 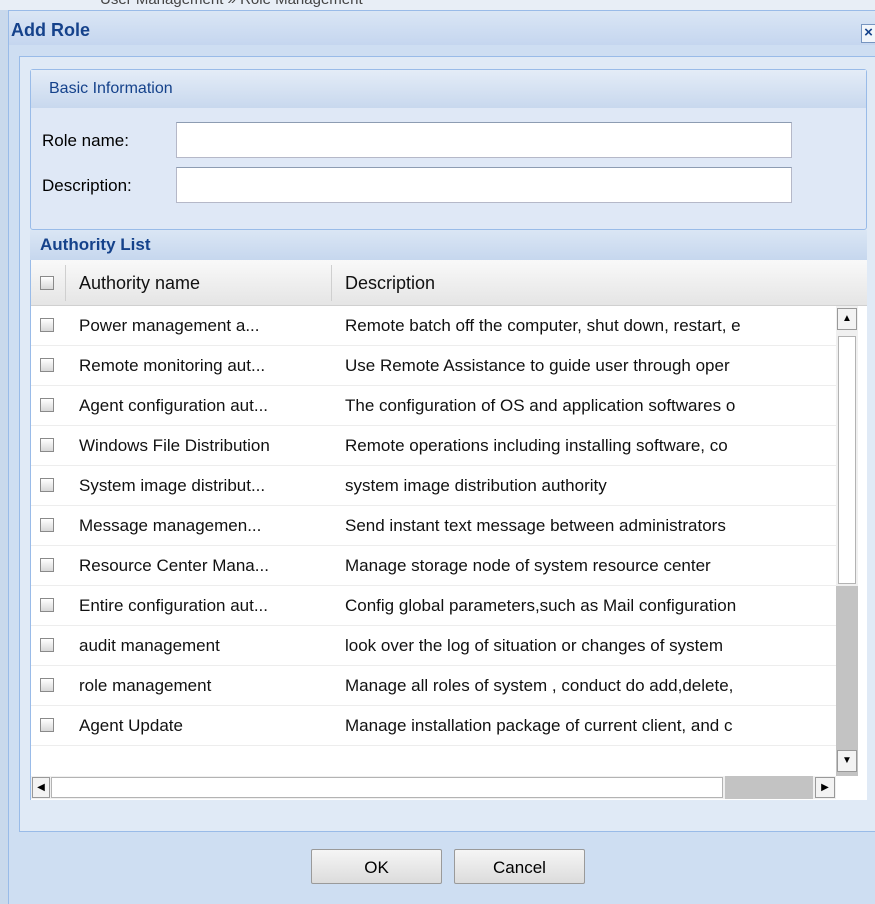 What do you see at coordinates (41, 787) in the screenshot?
I see `scroll-left-icon: ◀` at bounding box center [41, 787].